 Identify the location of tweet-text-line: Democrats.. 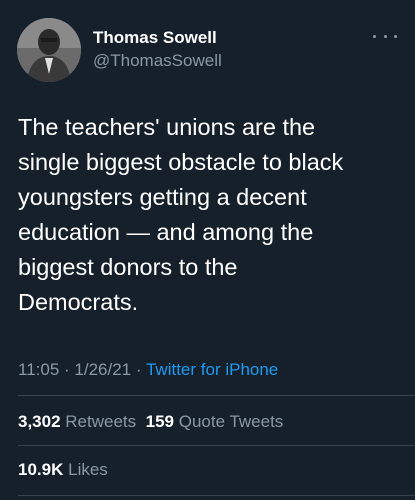
(78, 302).